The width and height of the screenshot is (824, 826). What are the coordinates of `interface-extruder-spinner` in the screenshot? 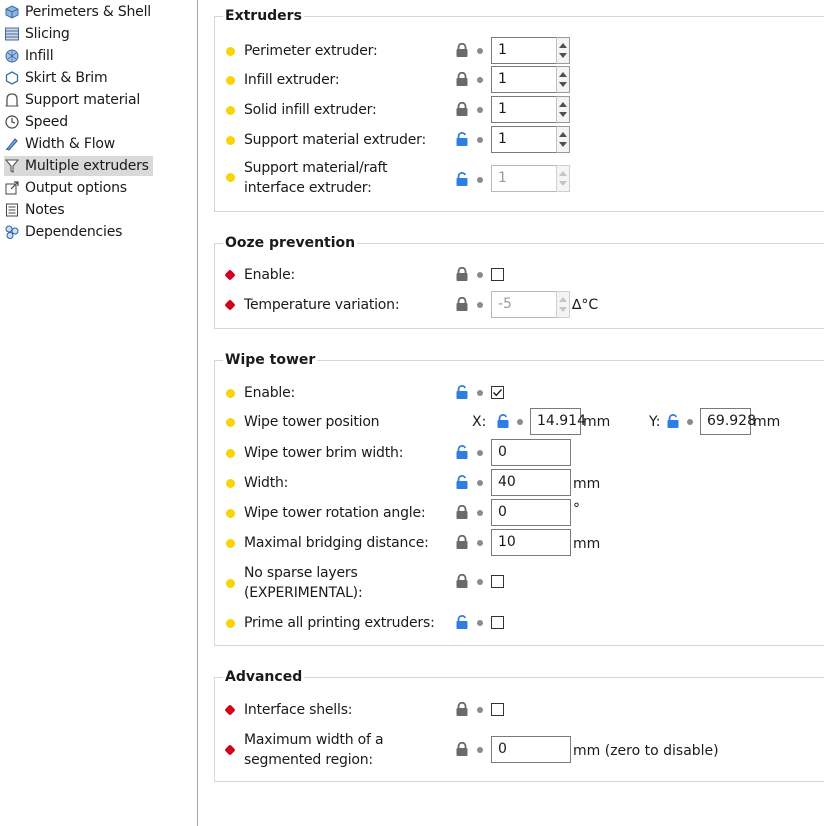 It's located at (563, 178).